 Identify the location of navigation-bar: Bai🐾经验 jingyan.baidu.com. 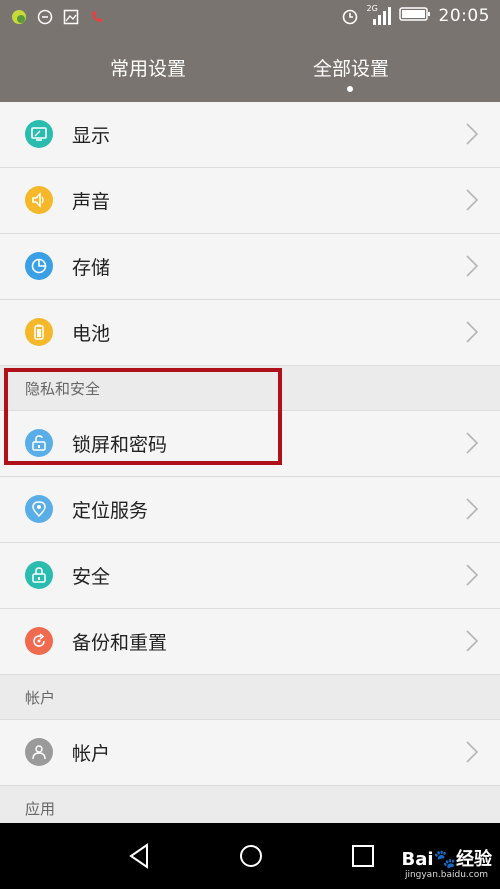
(250, 856).